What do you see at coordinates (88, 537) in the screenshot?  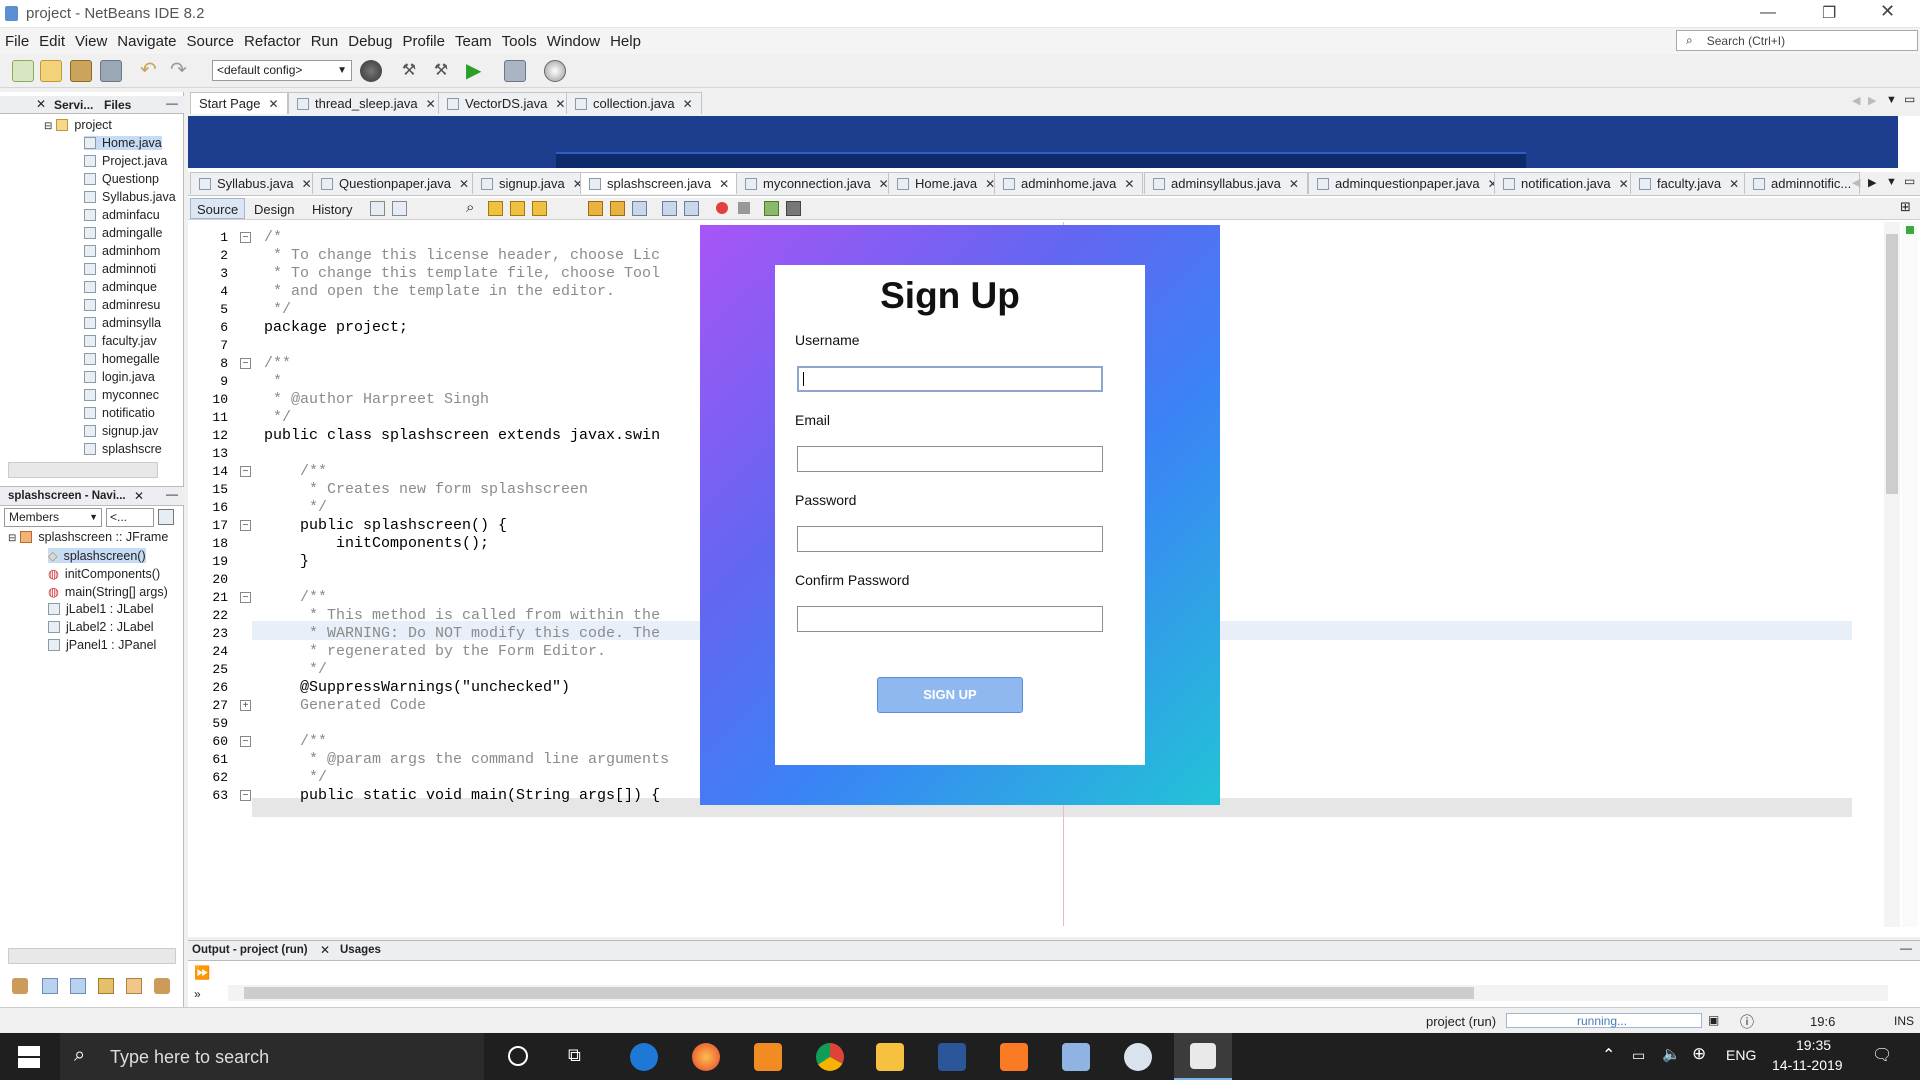 I see `navigator-root: ⊟ splashscreen :: JFrame` at bounding box center [88, 537].